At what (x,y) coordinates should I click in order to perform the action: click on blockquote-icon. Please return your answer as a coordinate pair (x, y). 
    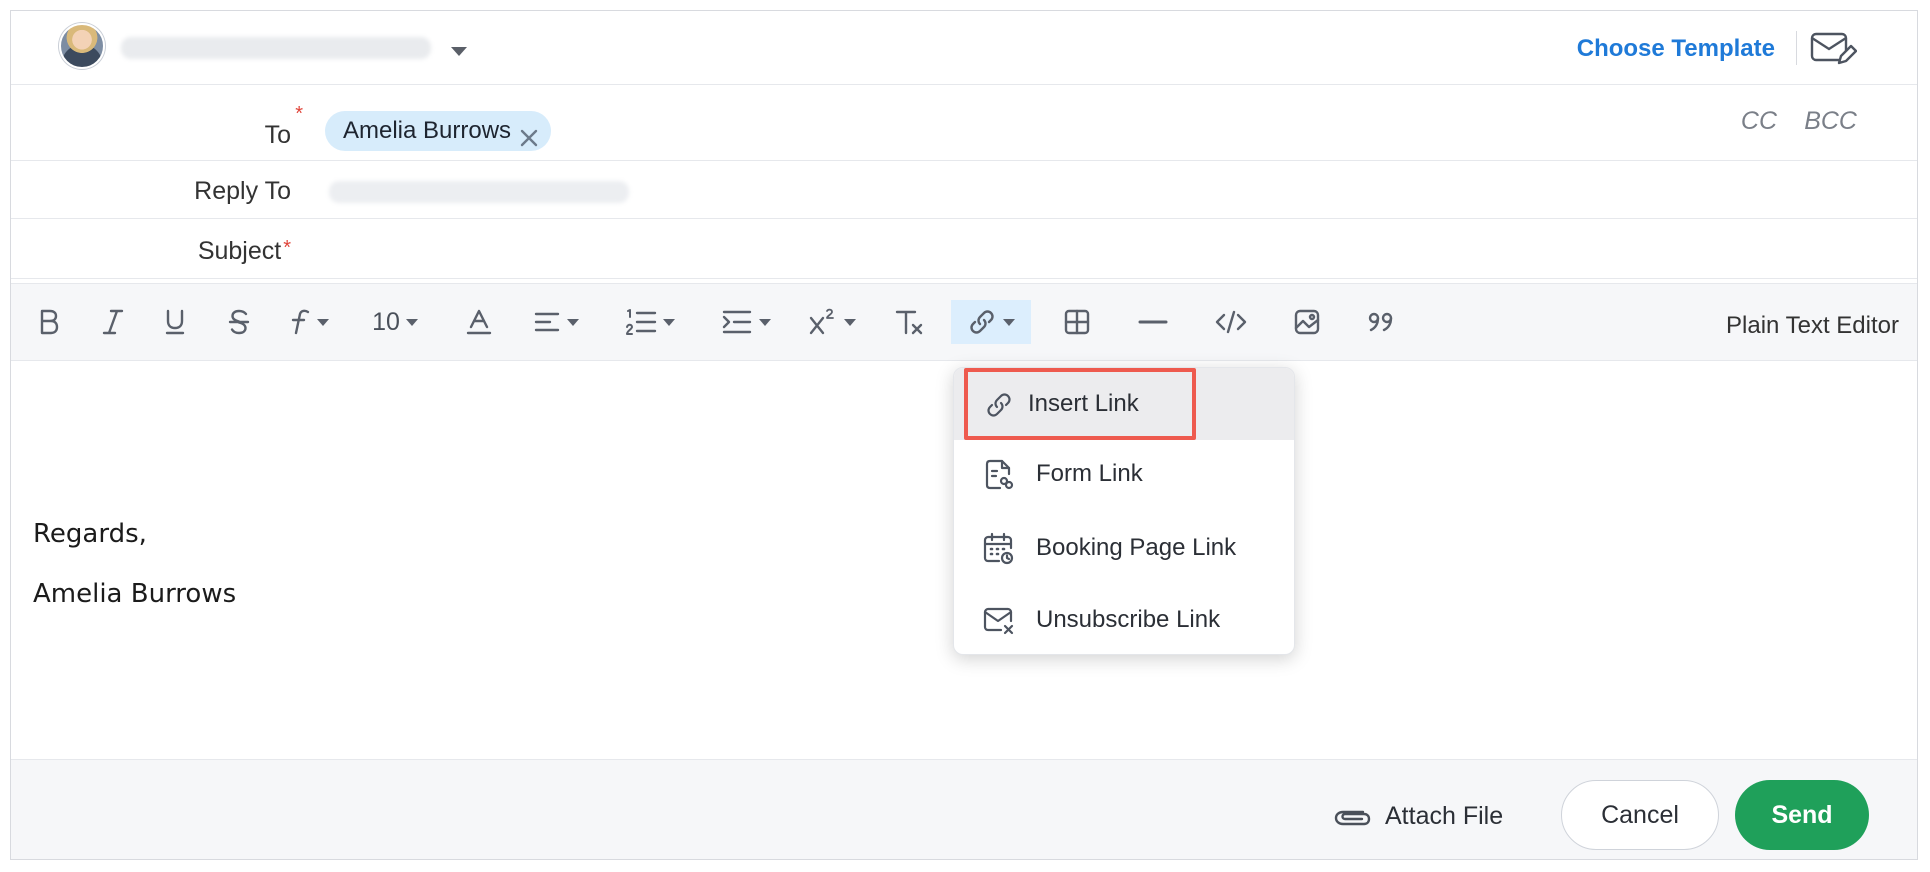
    Looking at the image, I should click on (1381, 322).